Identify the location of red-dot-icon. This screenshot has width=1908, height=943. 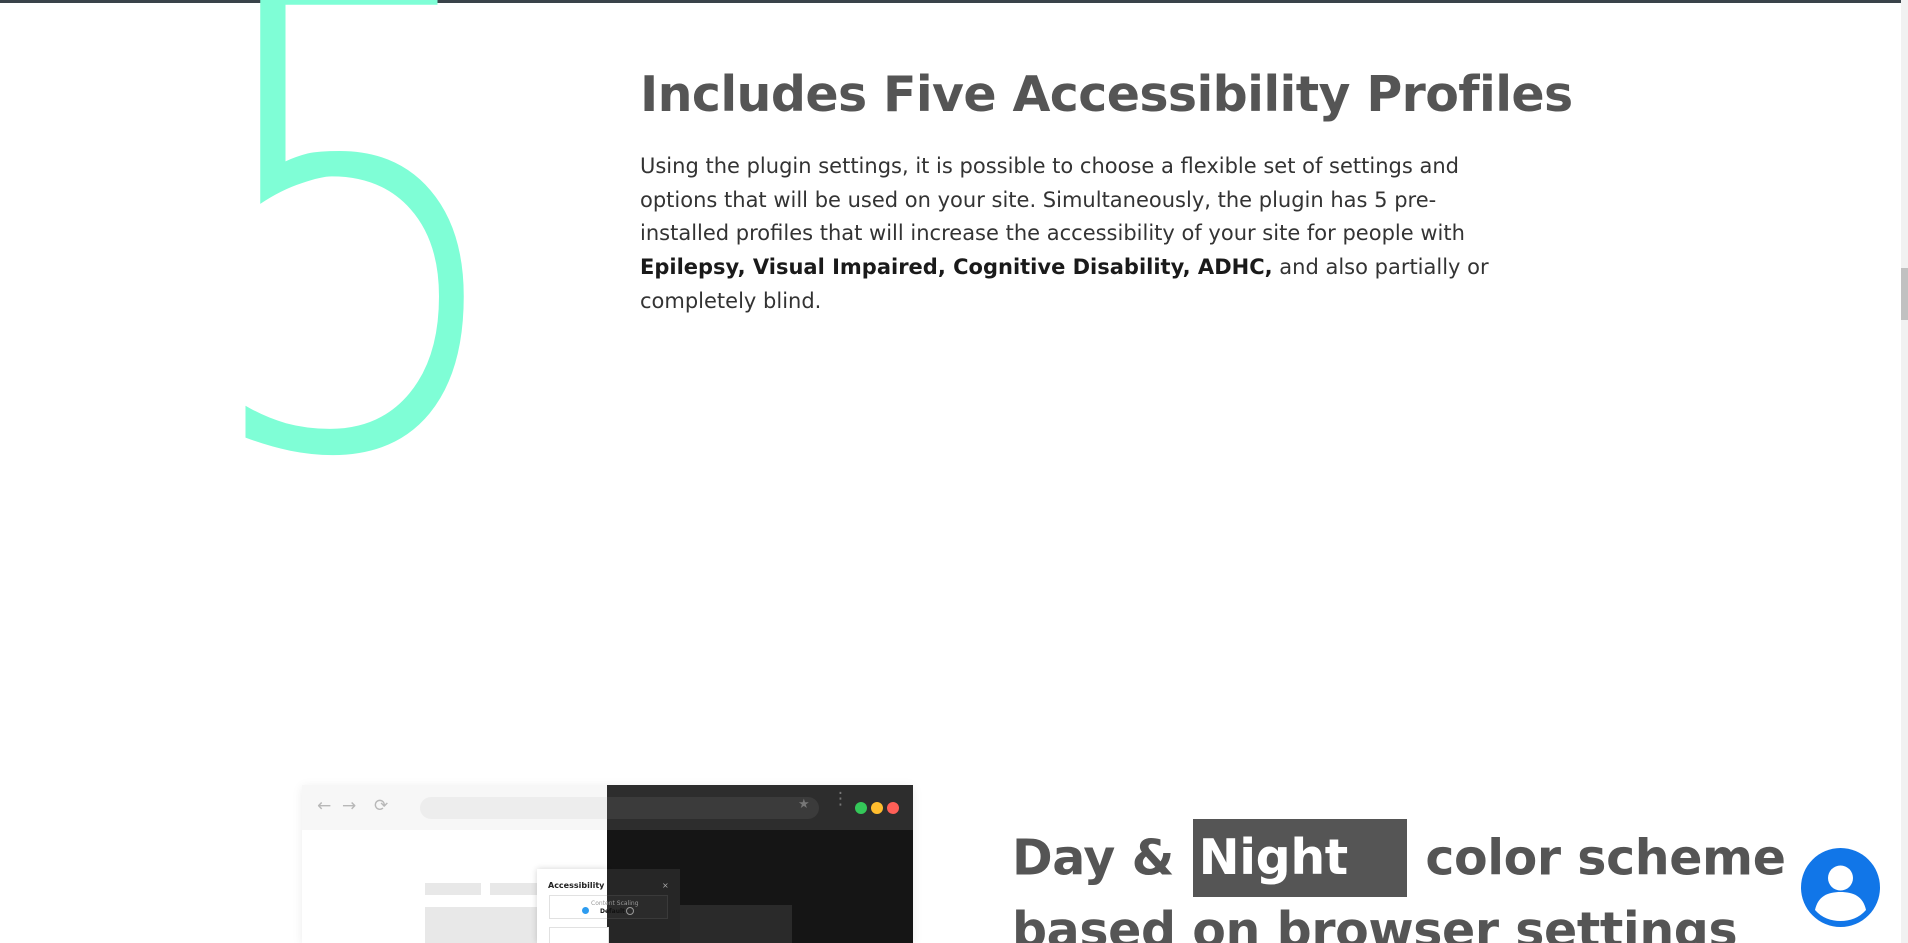
(893, 808).